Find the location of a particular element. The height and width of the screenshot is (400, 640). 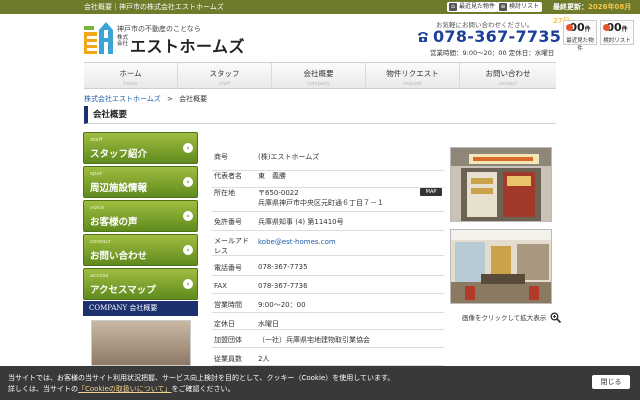

nav-staff-sub: staff is located at coordinates (224, 84).